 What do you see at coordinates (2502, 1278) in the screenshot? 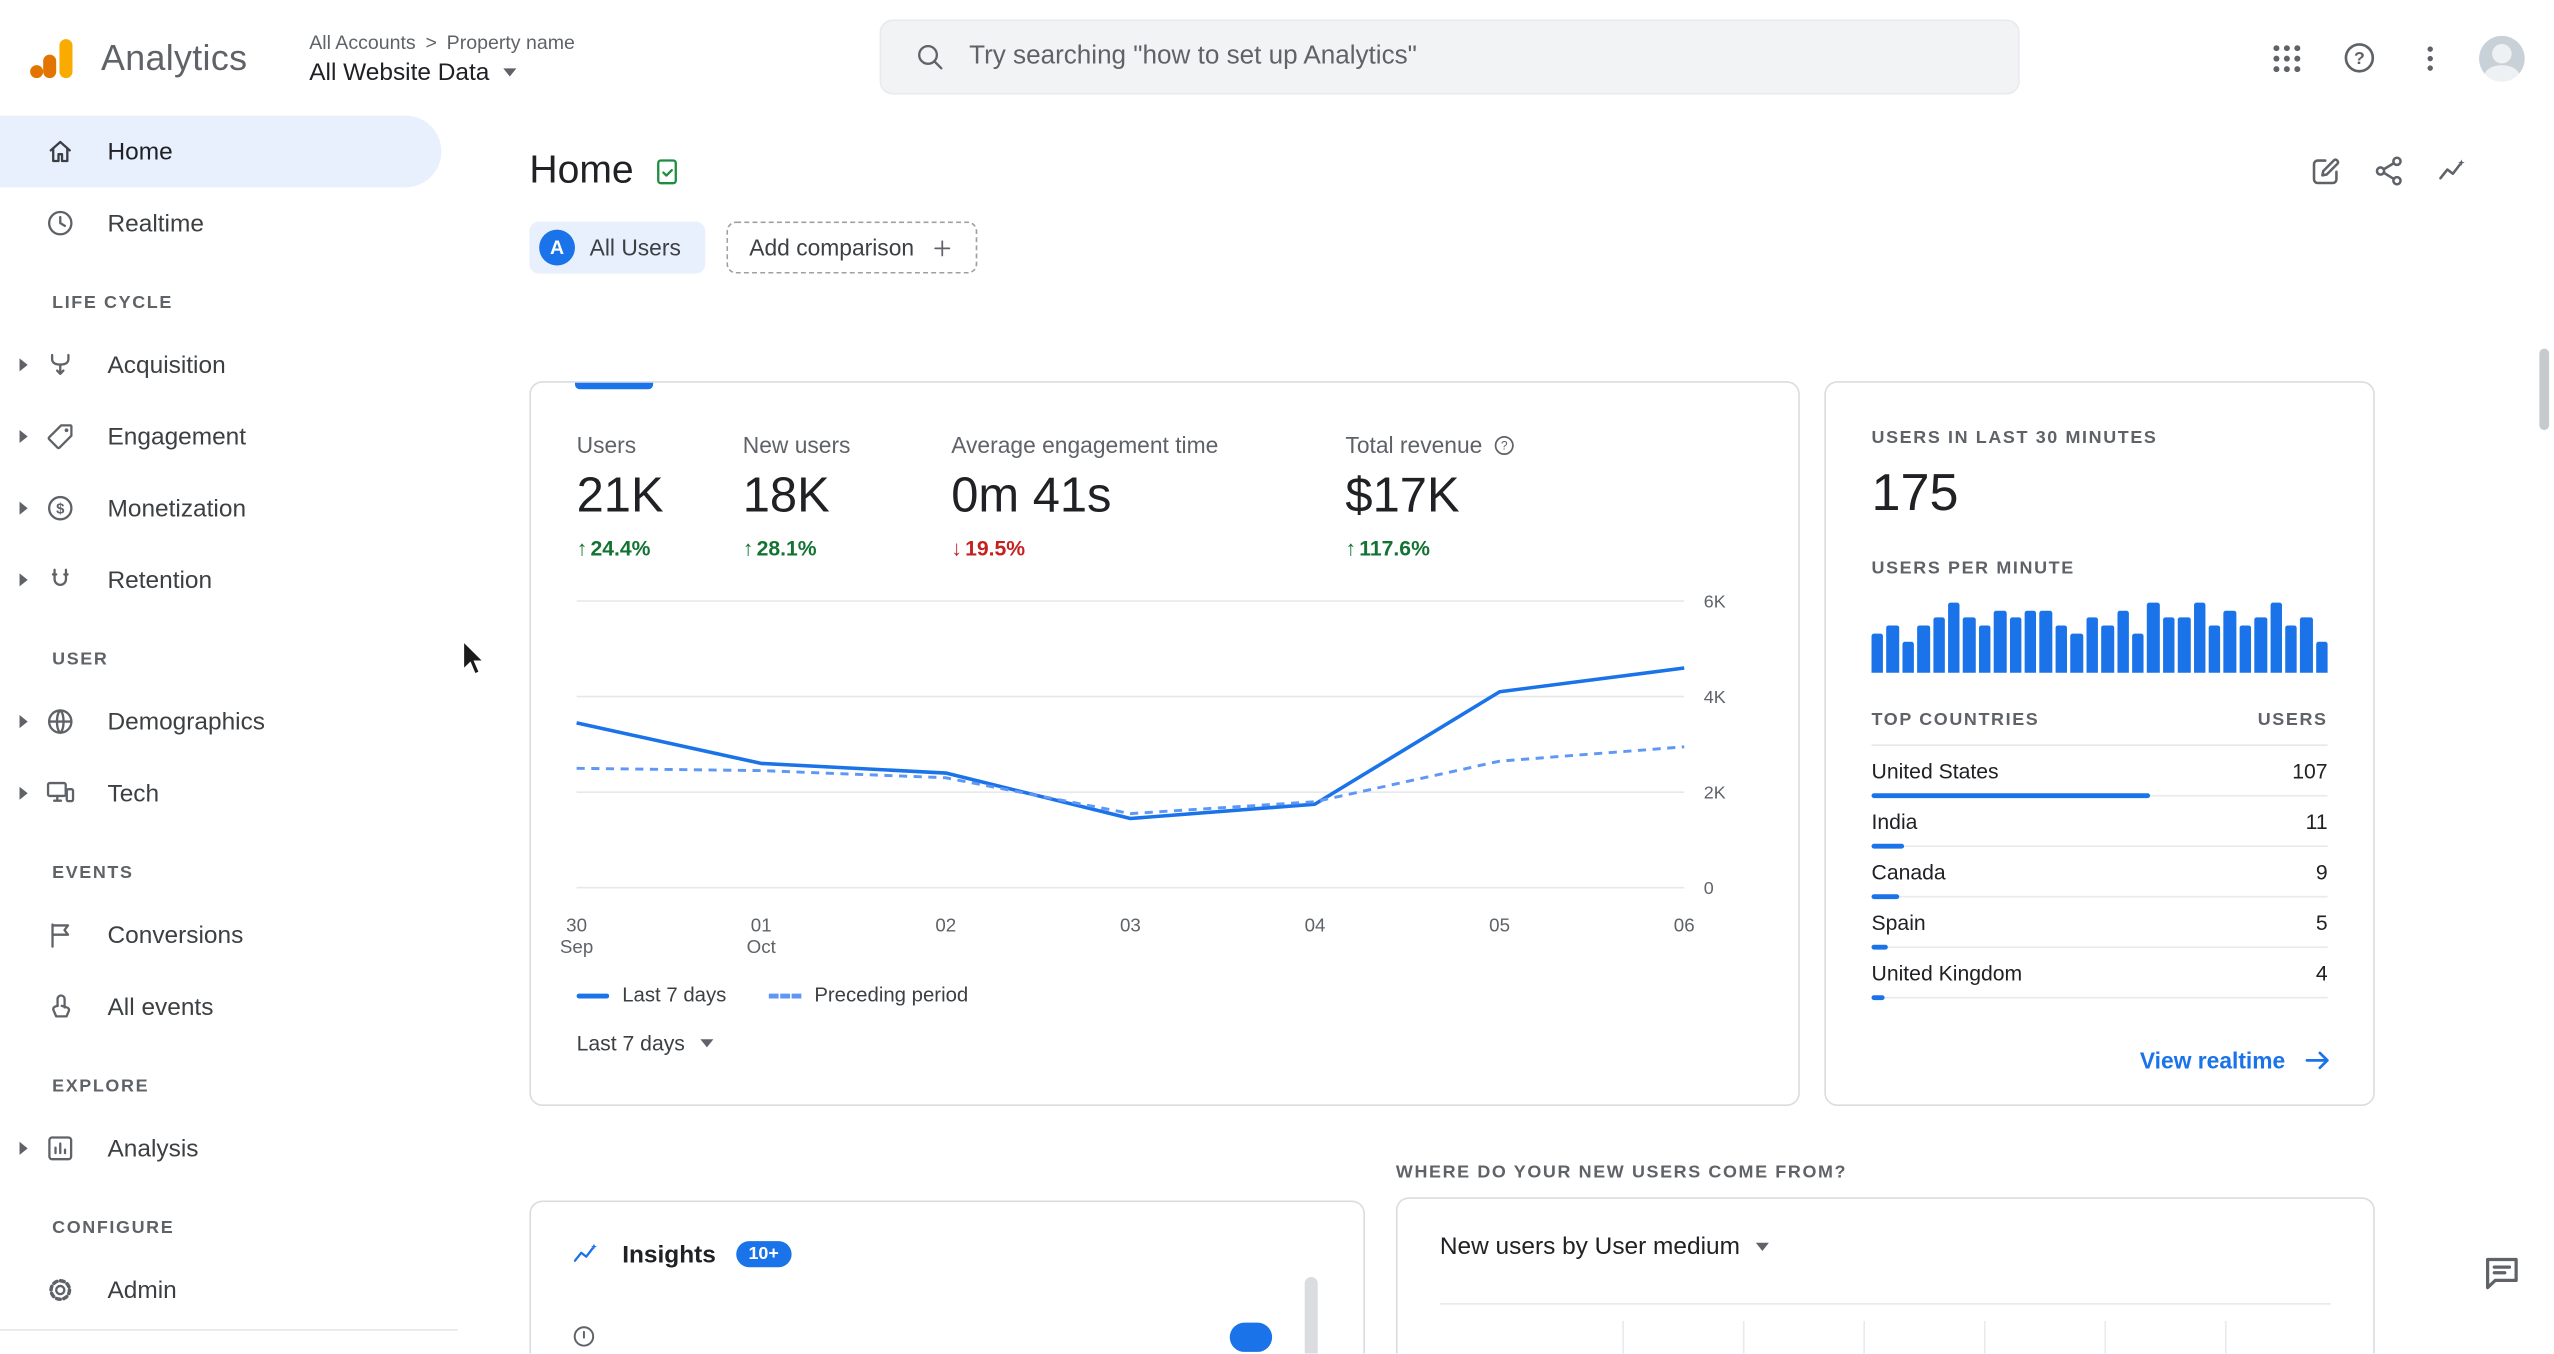
I see `feedback-chat-button` at bounding box center [2502, 1278].